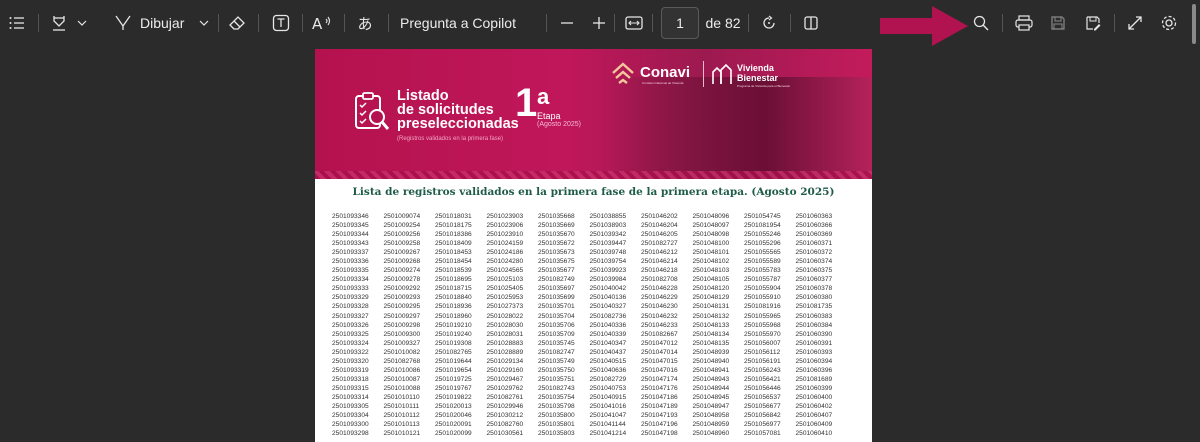 The height and width of the screenshot is (442, 1200). I want to click on save-as-icon, so click(1093, 23).